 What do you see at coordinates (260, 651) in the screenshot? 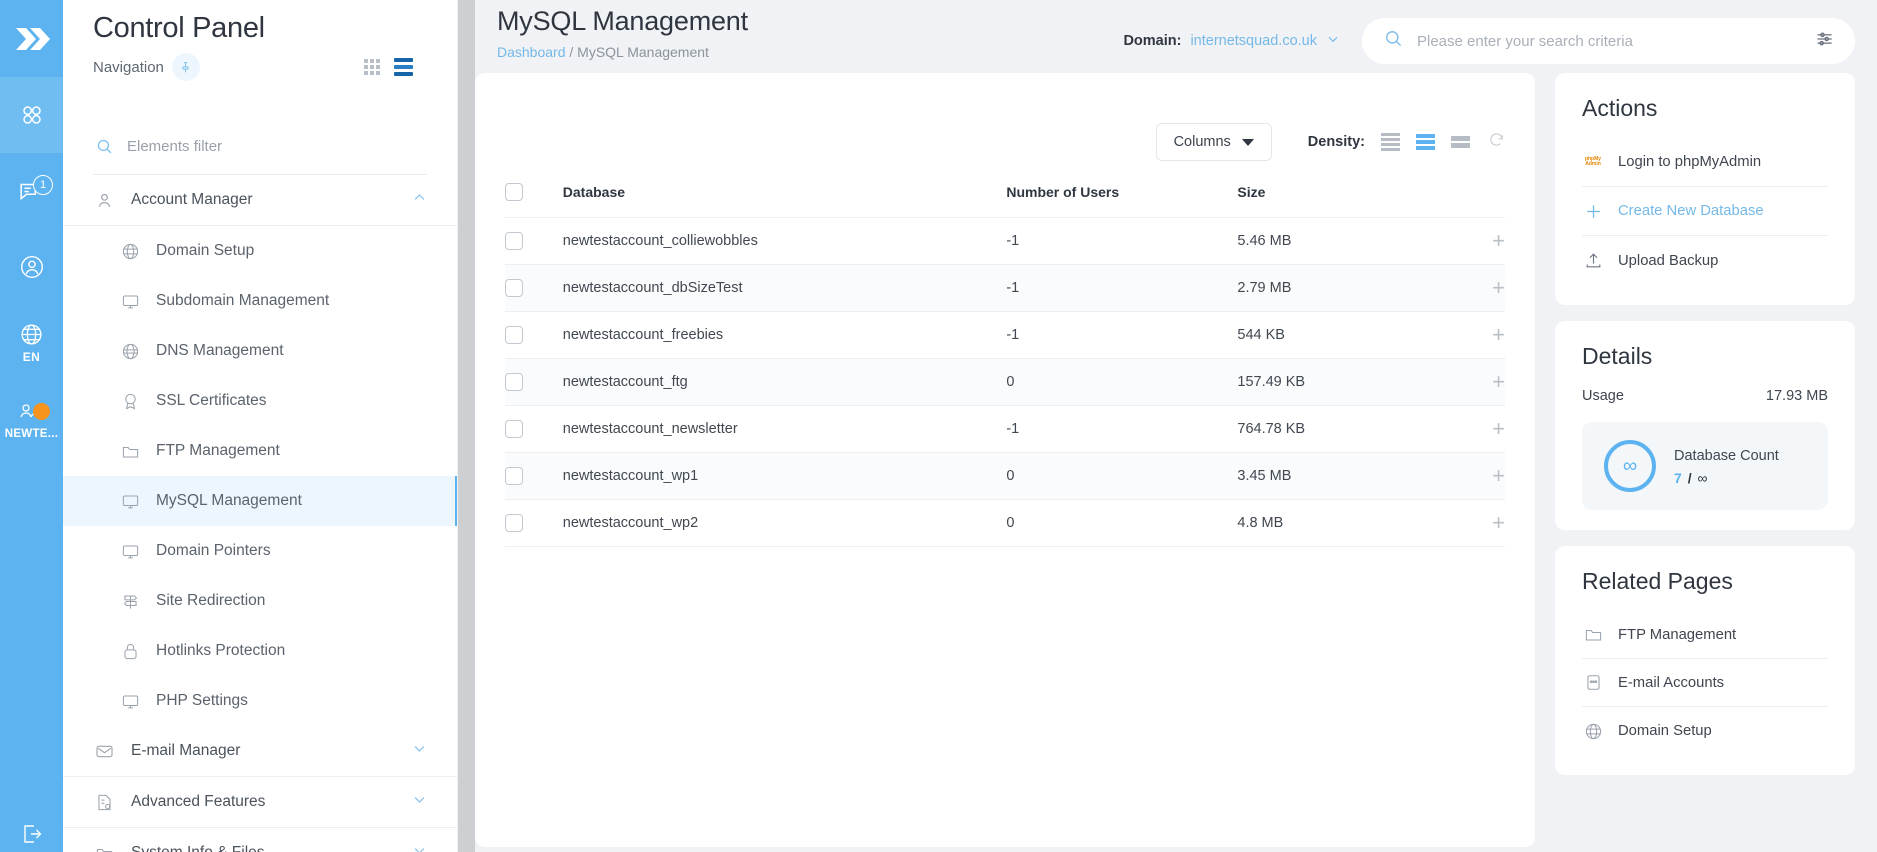
I see `sidebar-item-hotlinks-protection: Hotlinks Protection` at bounding box center [260, 651].